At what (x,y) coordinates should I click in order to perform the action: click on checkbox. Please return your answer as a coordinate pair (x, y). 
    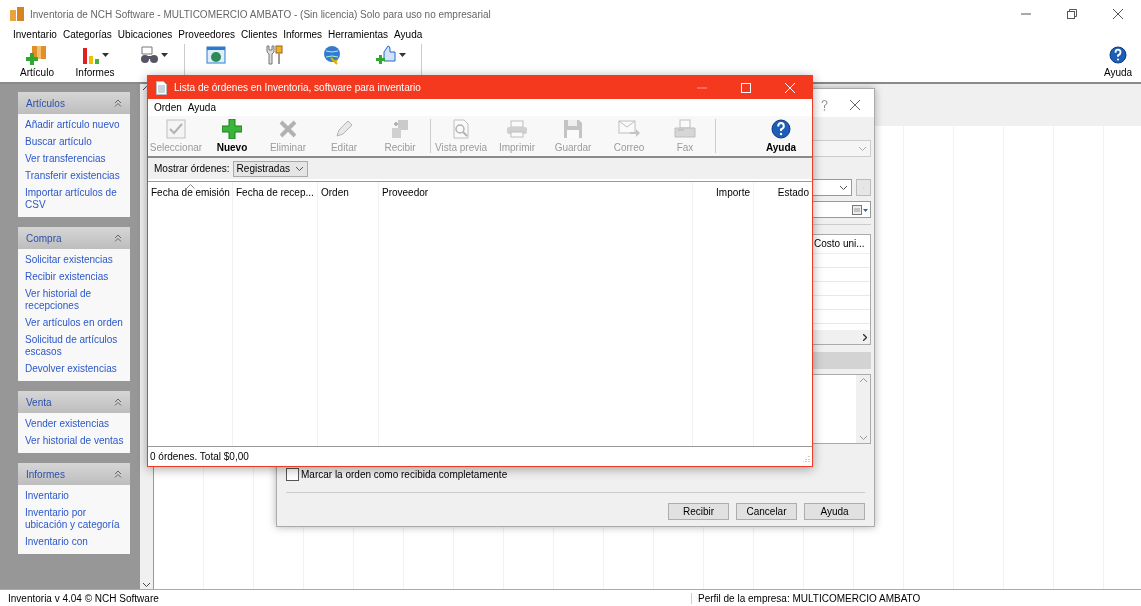
    Looking at the image, I should click on (292, 474).